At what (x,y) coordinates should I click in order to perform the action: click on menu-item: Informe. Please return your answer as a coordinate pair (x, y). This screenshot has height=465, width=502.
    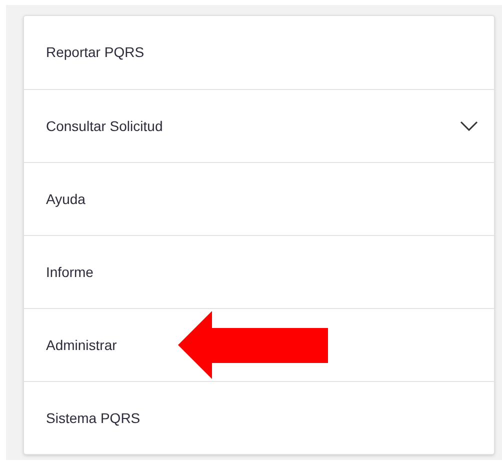
    Looking at the image, I should click on (259, 271).